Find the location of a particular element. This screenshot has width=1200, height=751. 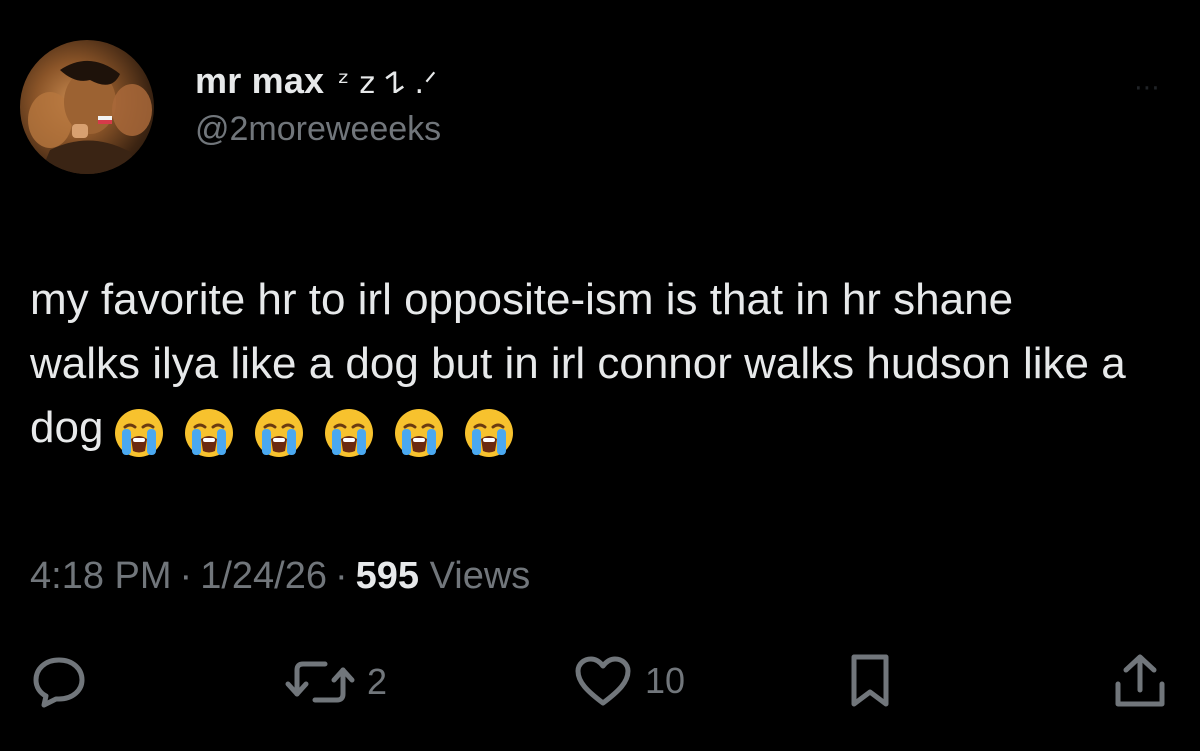

display-name-suffix: ᶻ z 𐰁 .ᐟ is located at coordinates (388, 83).